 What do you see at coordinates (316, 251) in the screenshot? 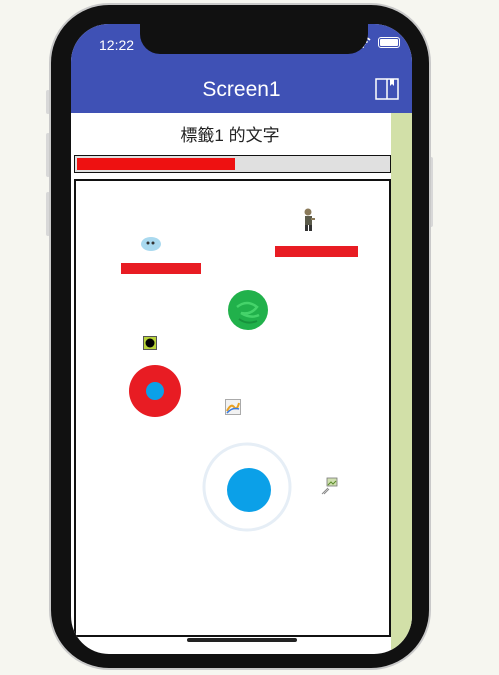
I see `right-paddle` at bounding box center [316, 251].